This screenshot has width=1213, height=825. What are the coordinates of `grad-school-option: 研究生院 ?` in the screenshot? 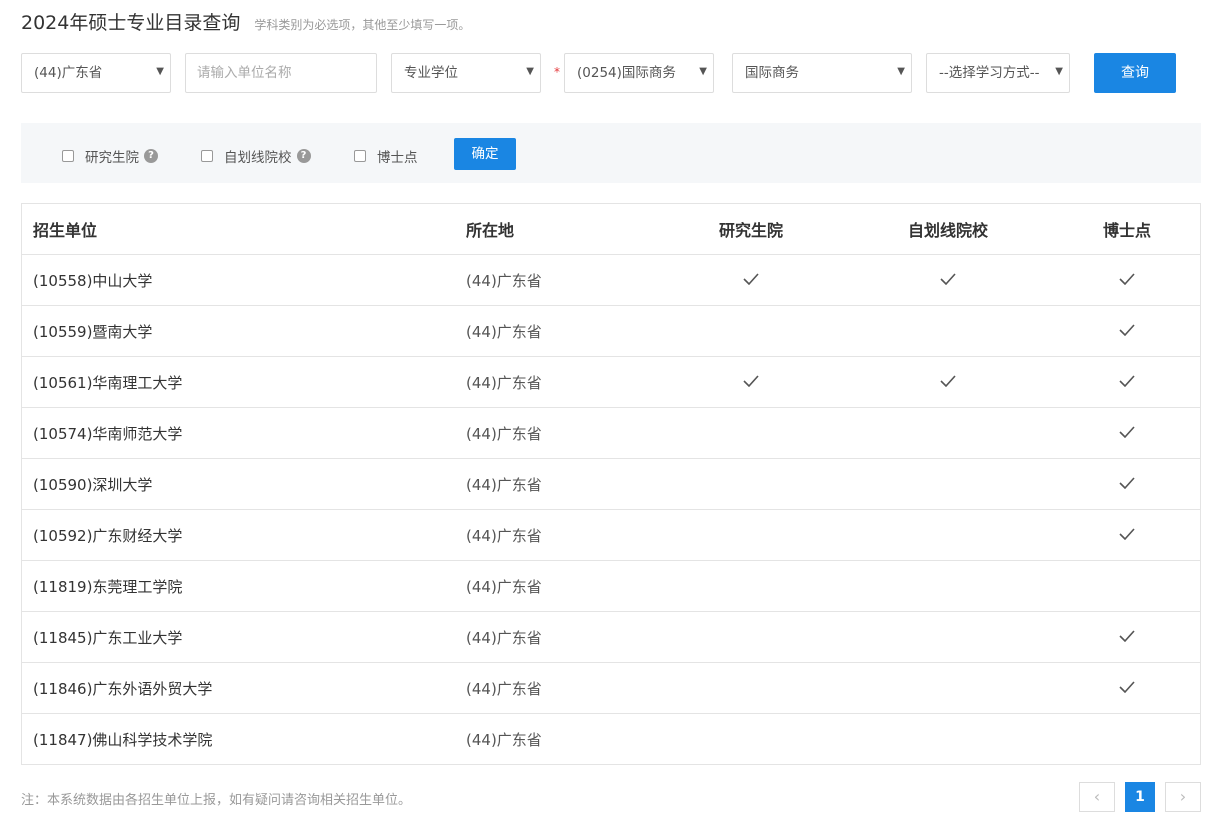 It's located at (110, 156).